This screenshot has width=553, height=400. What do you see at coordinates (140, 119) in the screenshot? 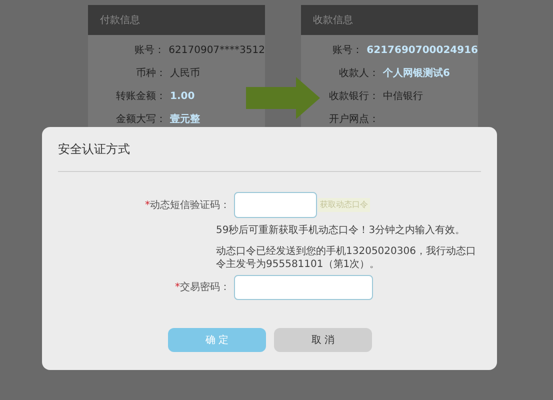
I see `field-label: 金额大写：` at bounding box center [140, 119].